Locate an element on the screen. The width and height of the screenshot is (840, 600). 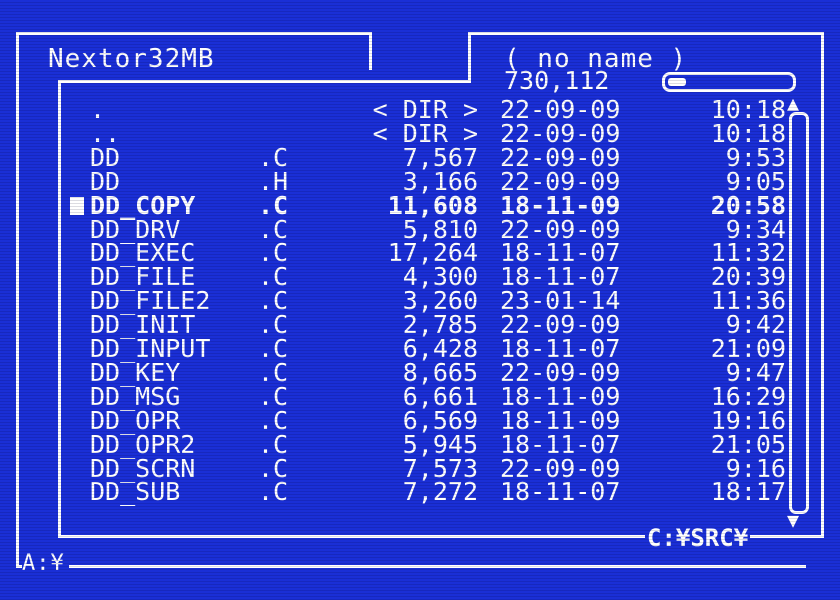
selection-cursor is located at coordinates (77, 205).